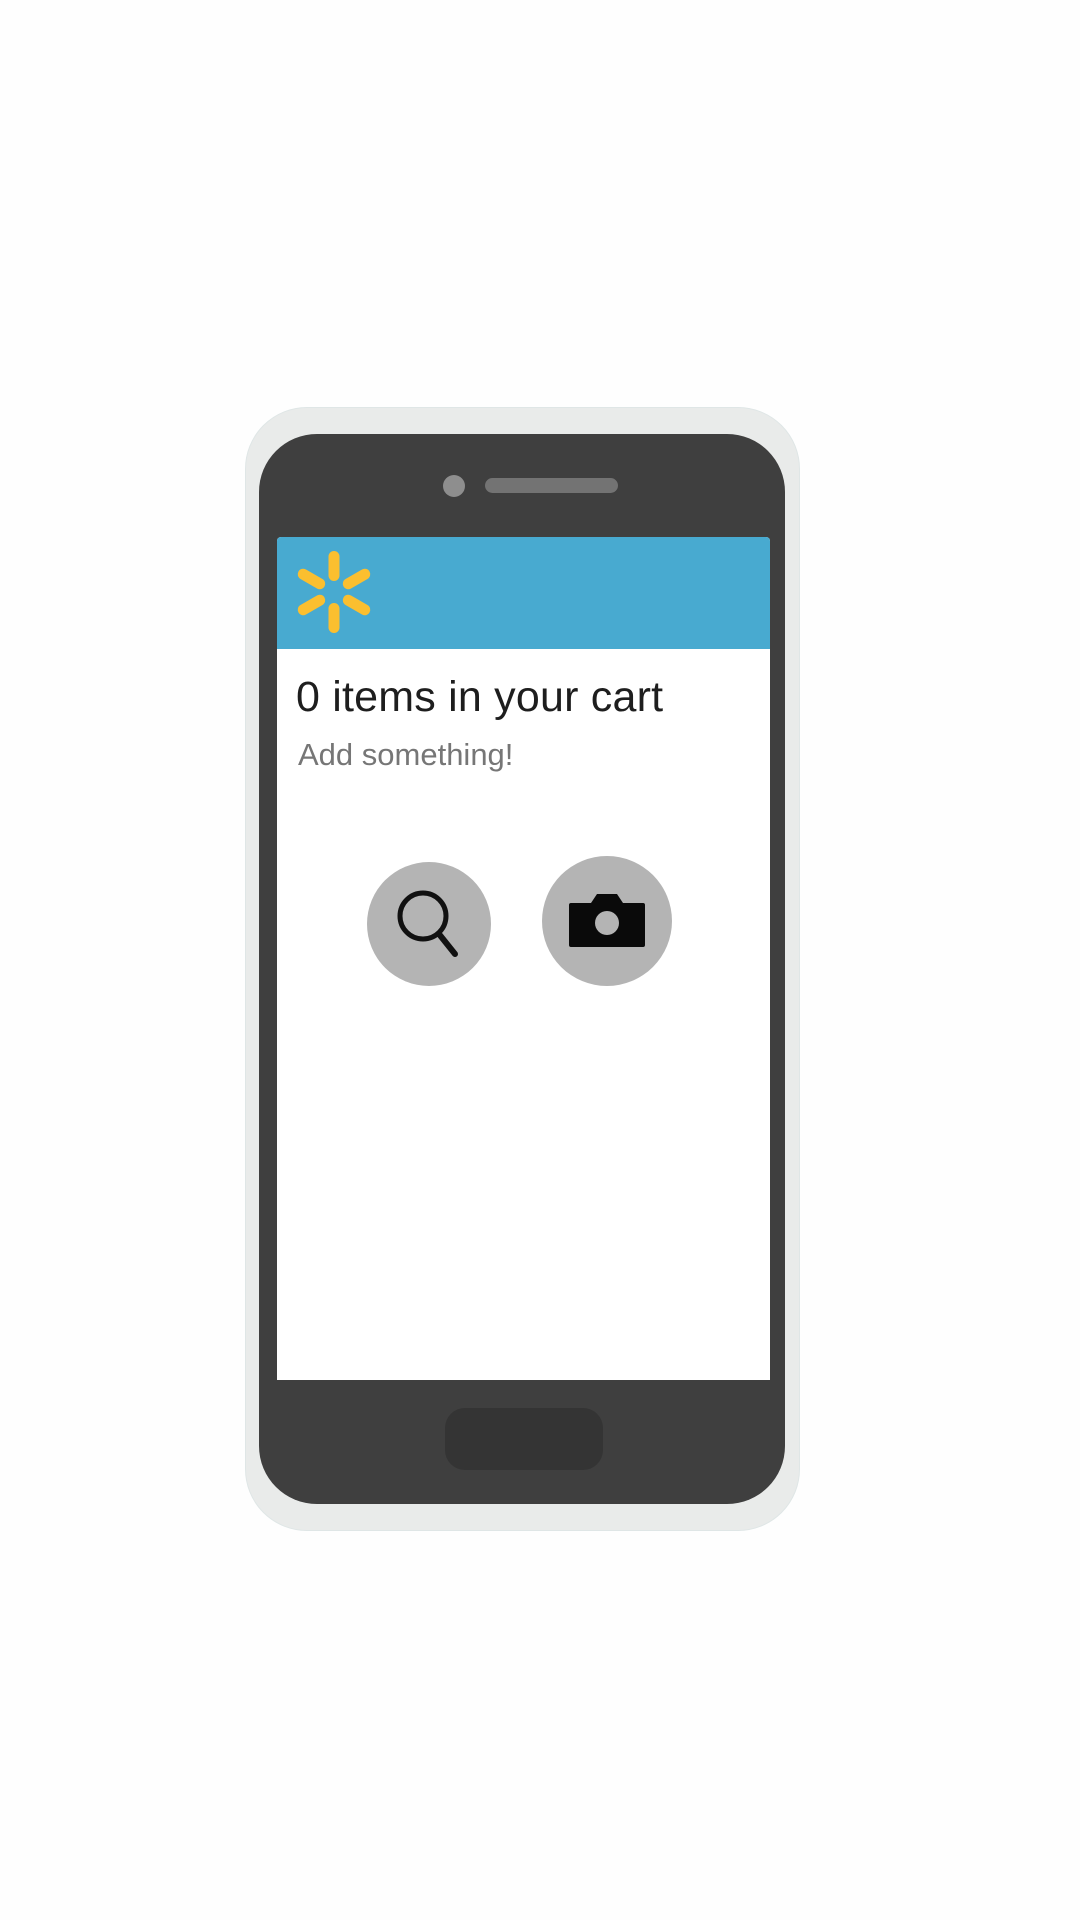 The width and height of the screenshot is (1080, 1920). I want to click on search-icon, so click(427, 923).